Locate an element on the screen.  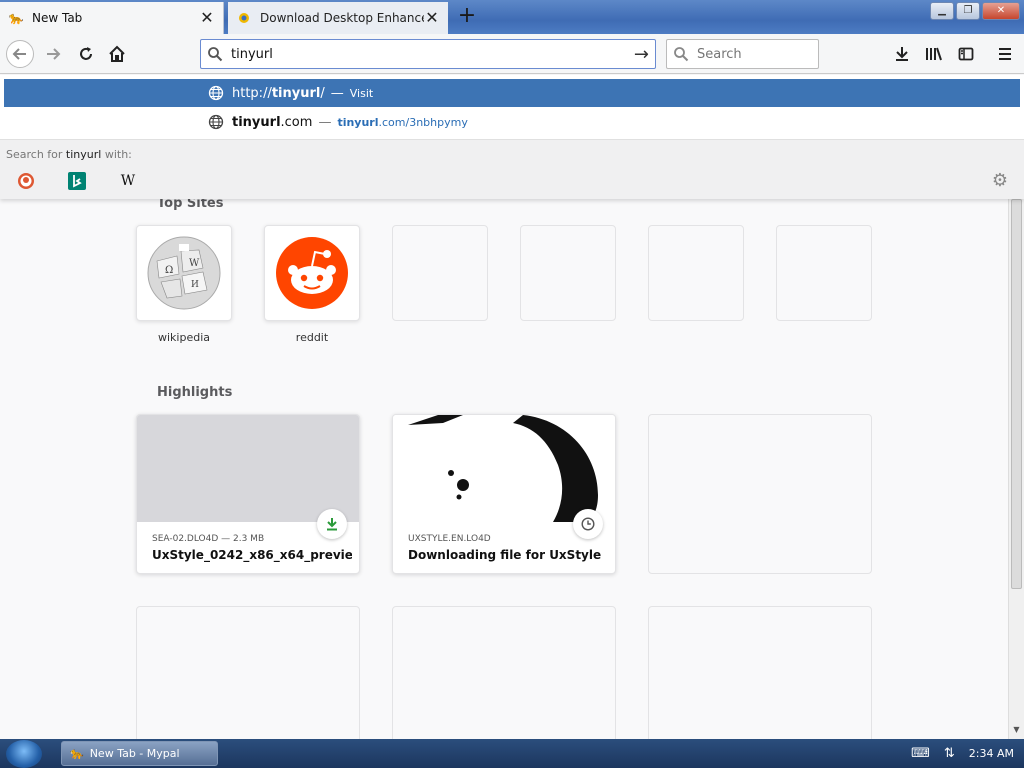
library-icon is located at coordinates (934, 54).